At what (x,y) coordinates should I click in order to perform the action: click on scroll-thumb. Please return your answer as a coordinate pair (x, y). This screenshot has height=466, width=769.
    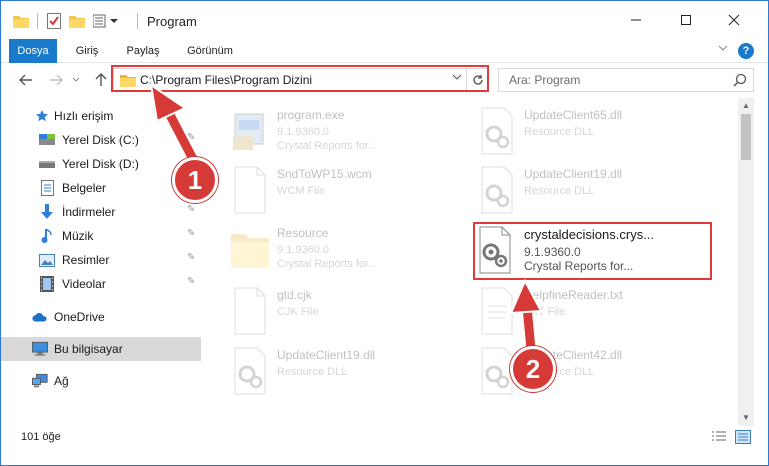
    Looking at the image, I should click on (746, 137).